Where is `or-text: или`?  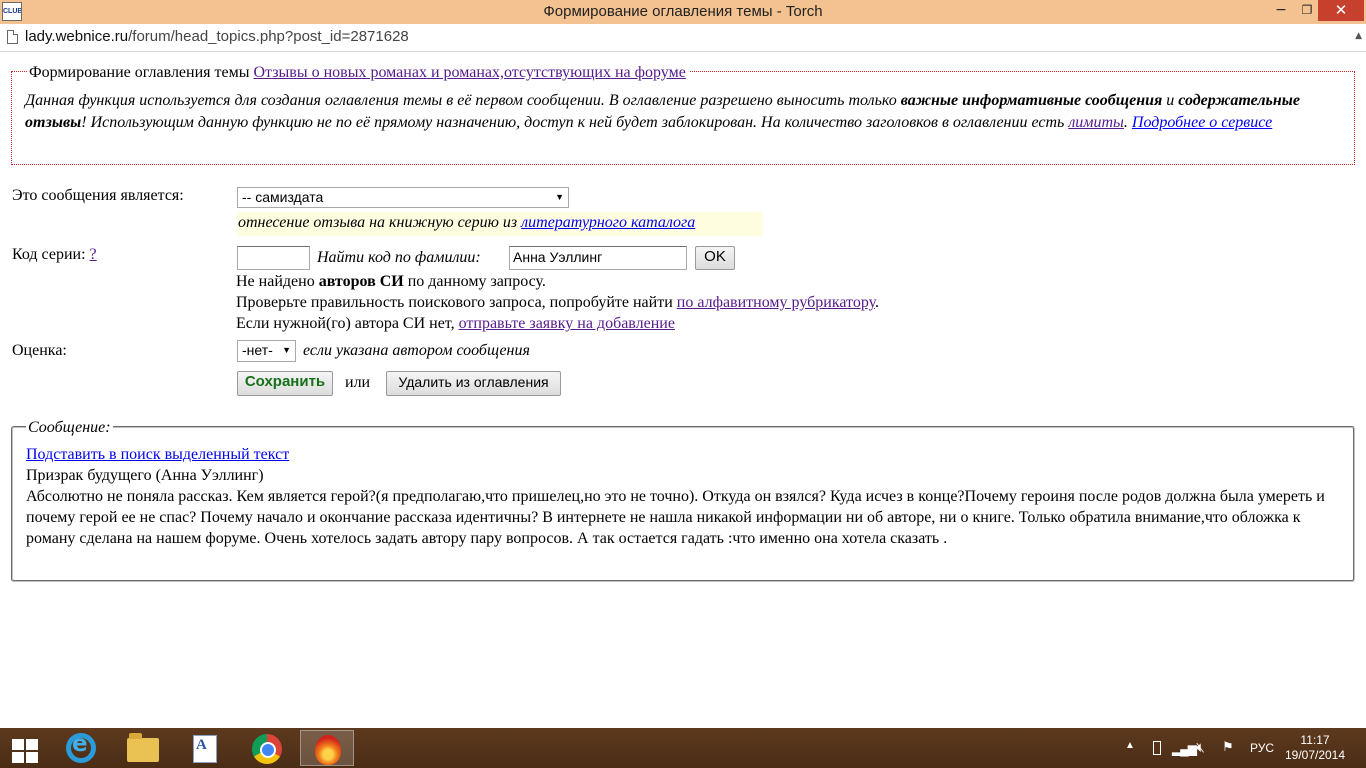
or-text: или is located at coordinates (358, 382).